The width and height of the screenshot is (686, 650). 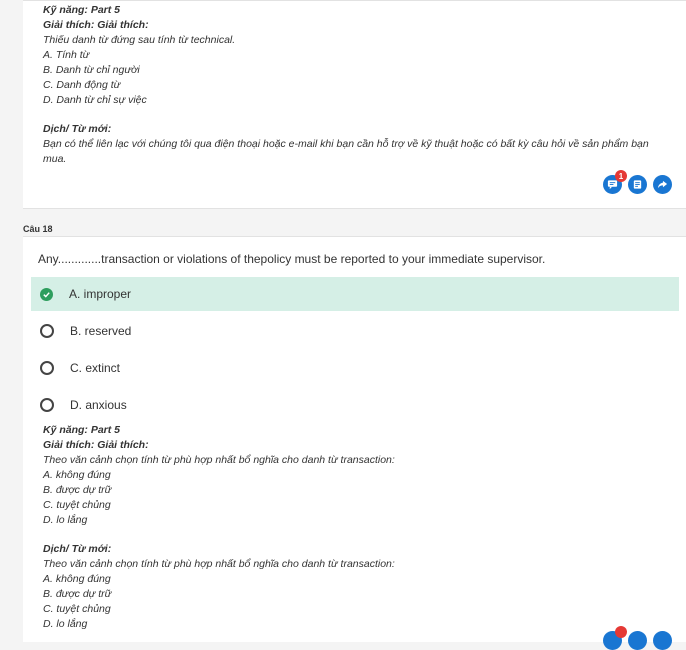 I want to click on explanation-line: C. Danh động từ, so click(x=82, y=85).